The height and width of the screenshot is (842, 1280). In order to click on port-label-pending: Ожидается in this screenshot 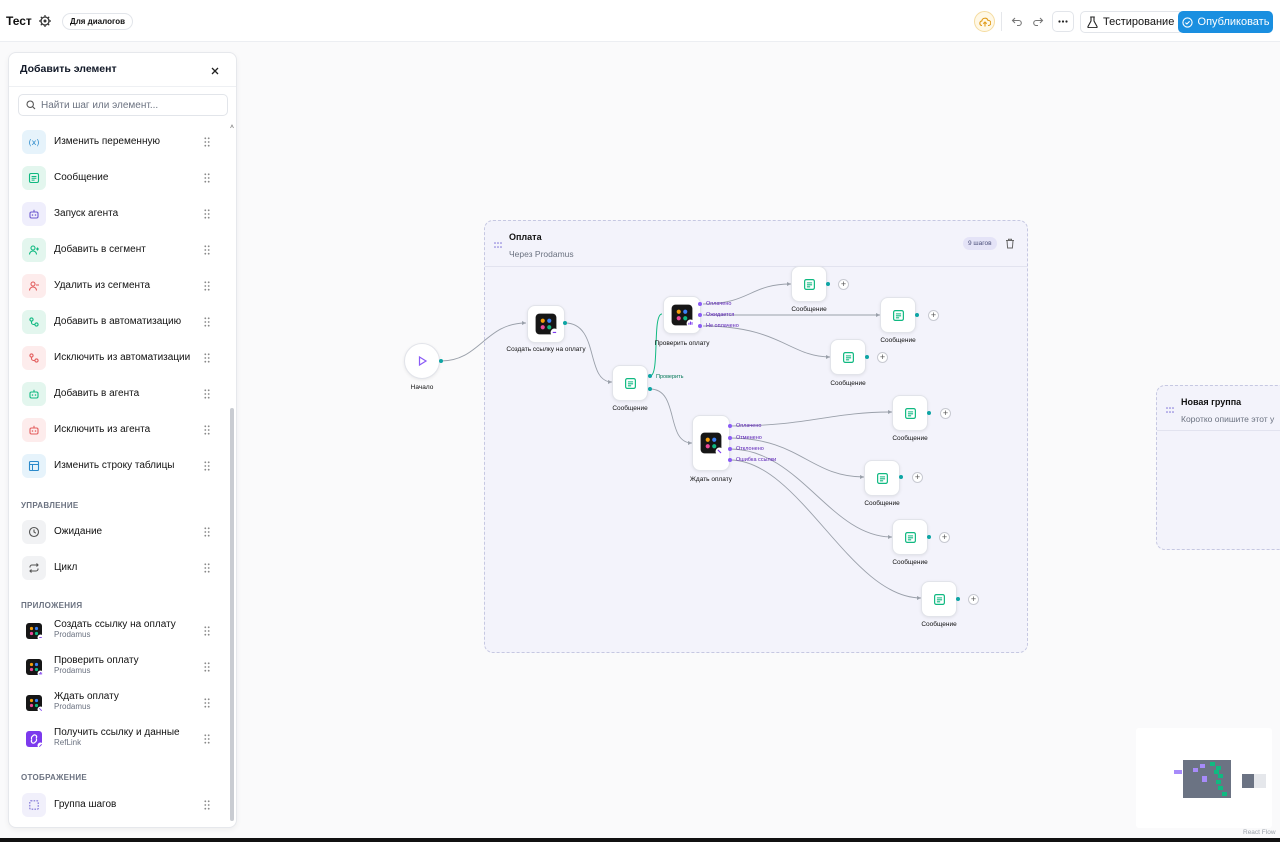, I will do `click(720, 315)`.